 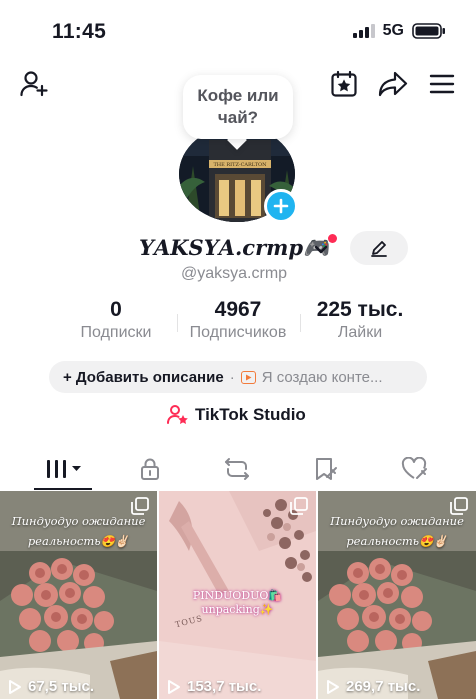 I want to click on video-views: 67,5 тыс., so click(x=51, y=686).